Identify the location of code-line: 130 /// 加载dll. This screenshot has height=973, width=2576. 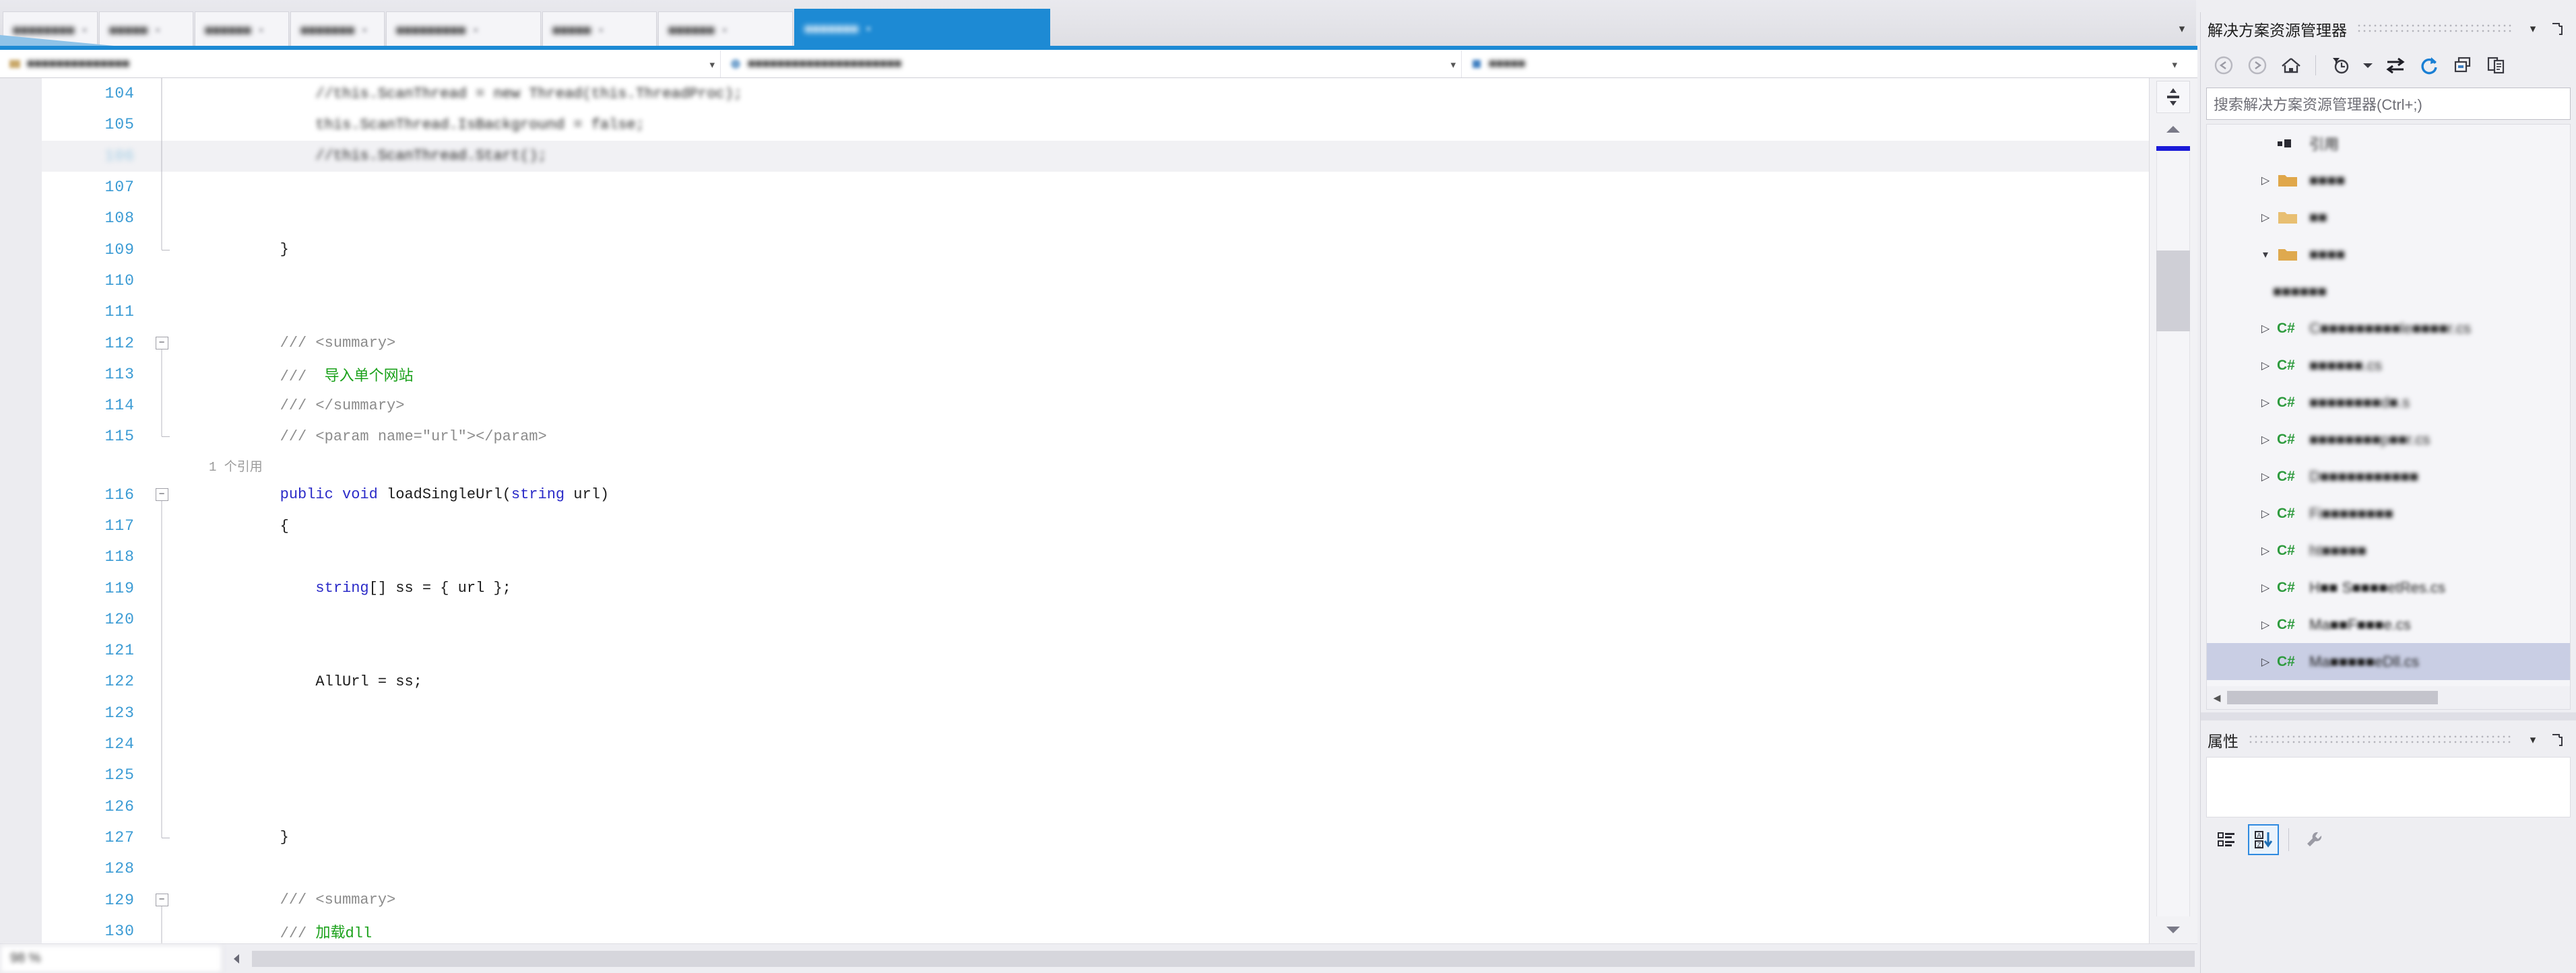
(1096, 929).